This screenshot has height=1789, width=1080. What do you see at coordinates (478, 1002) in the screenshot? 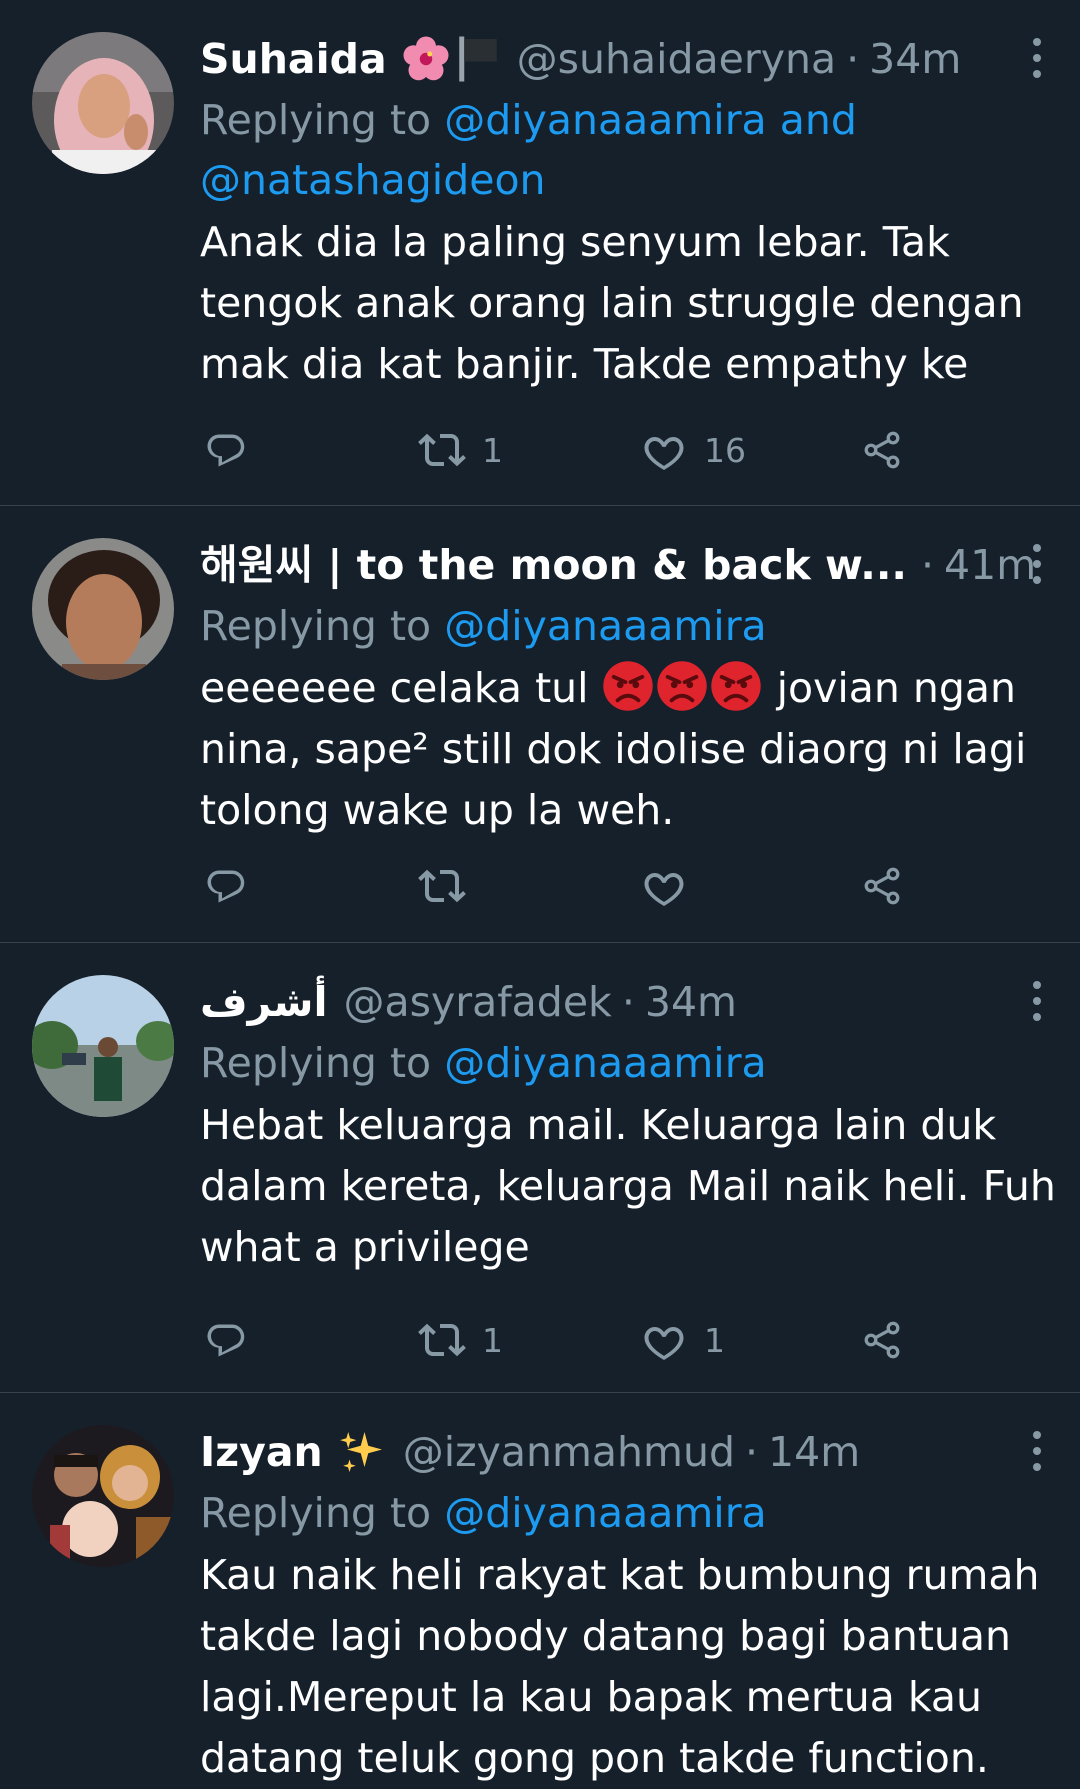
I see `handle: @asyrafadek` at bounding box center [478, 1002].